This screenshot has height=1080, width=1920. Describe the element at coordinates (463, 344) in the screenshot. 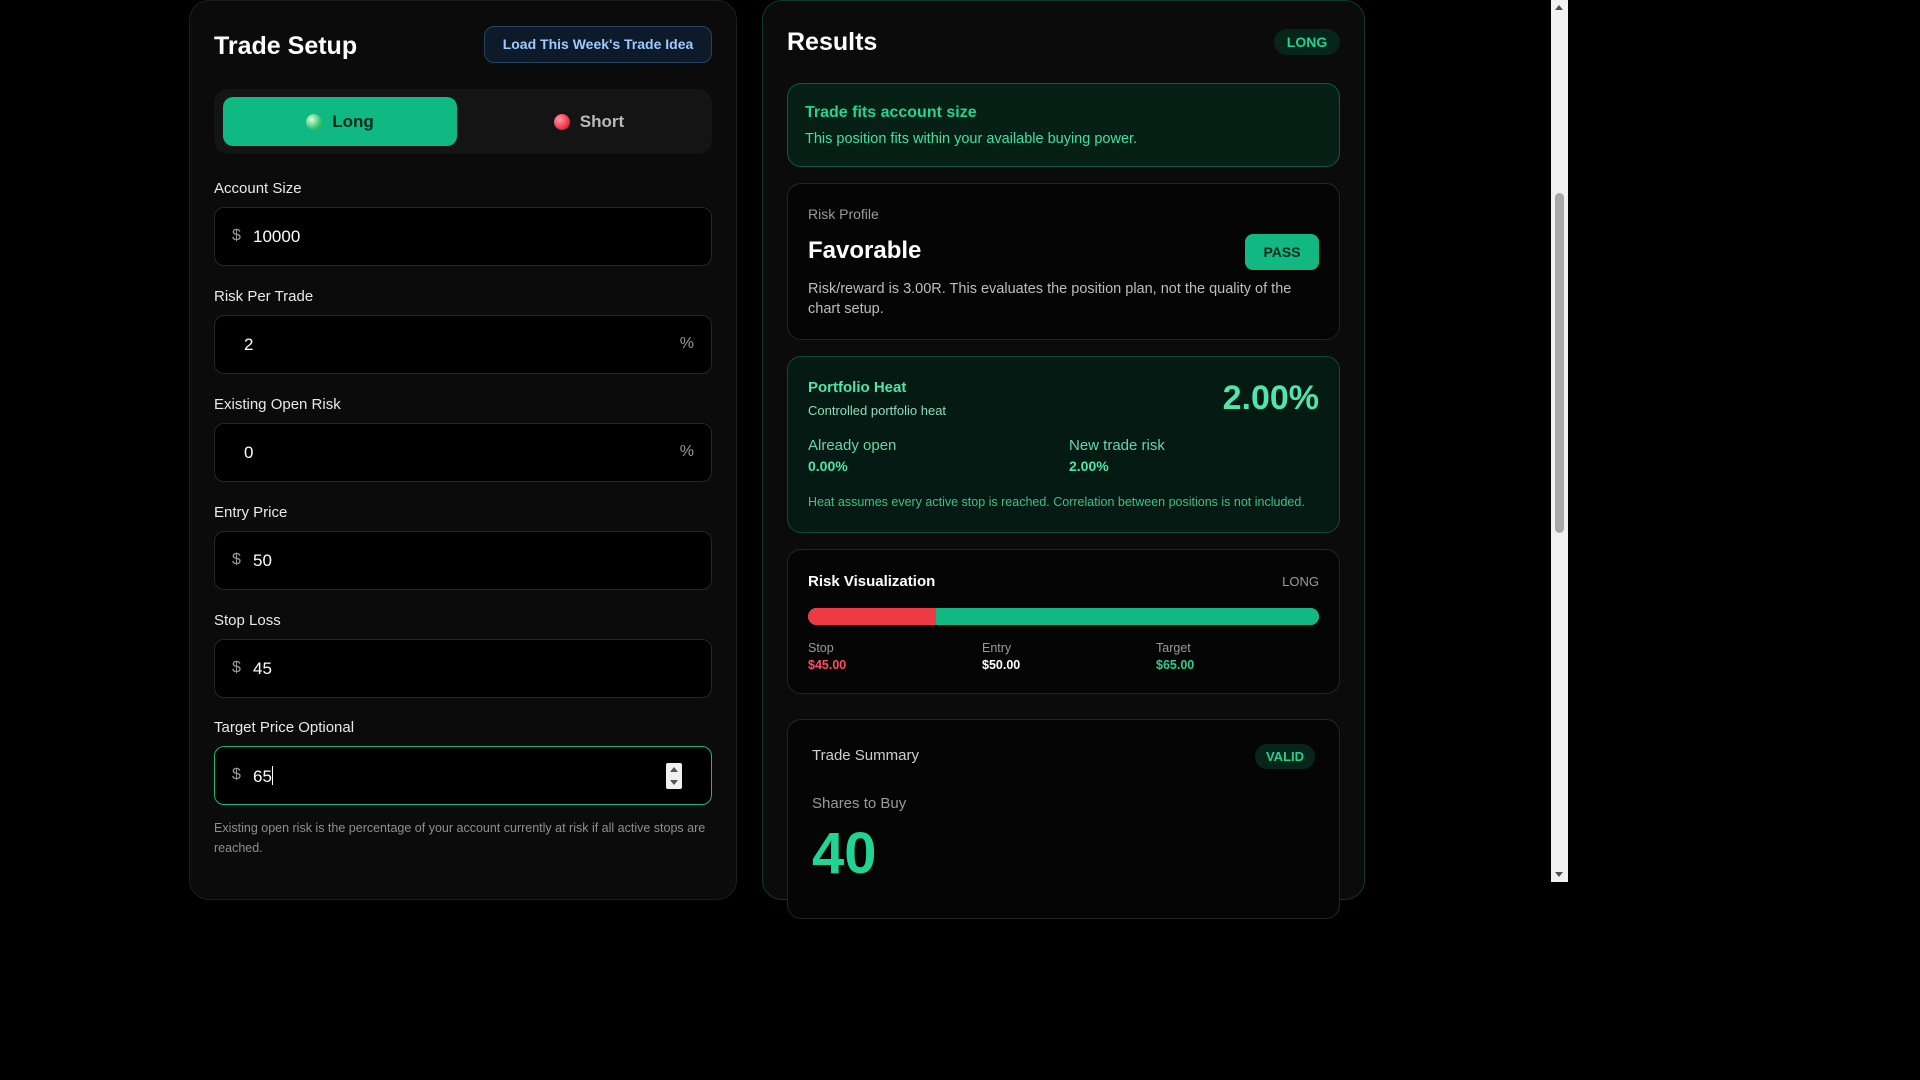

I see `risk-per-trade-input: 2 %` at that location.